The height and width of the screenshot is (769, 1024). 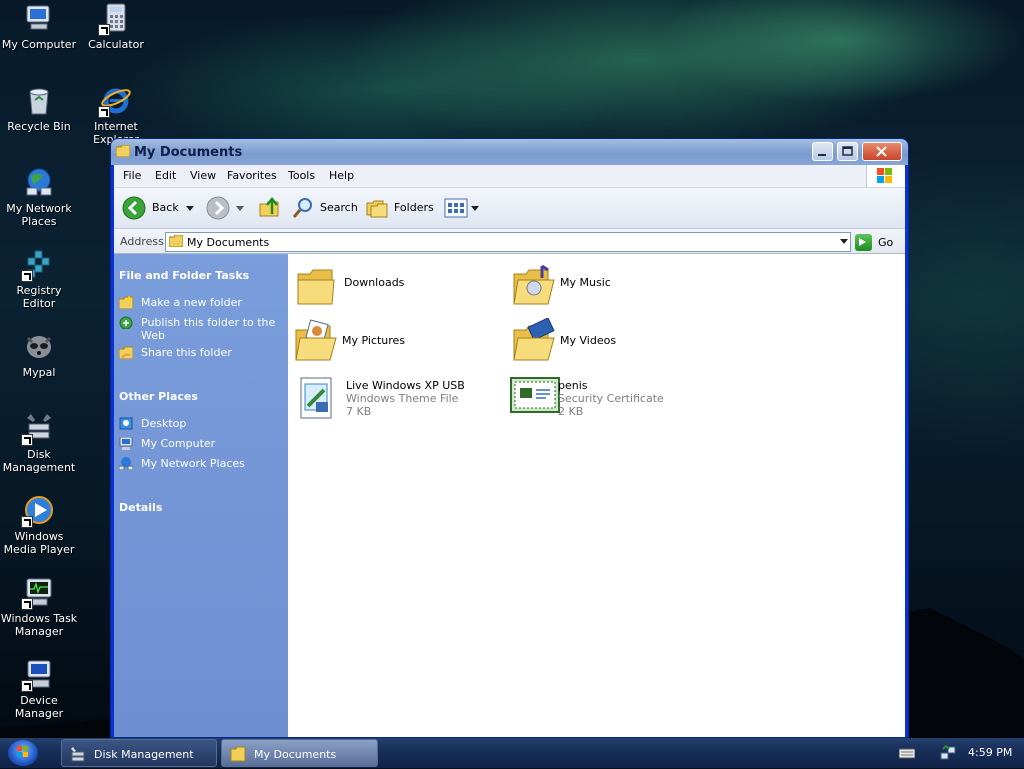 I want to click on desktop-icon-windows-media-player: Windows Media Player, so click(x=39, y=525).